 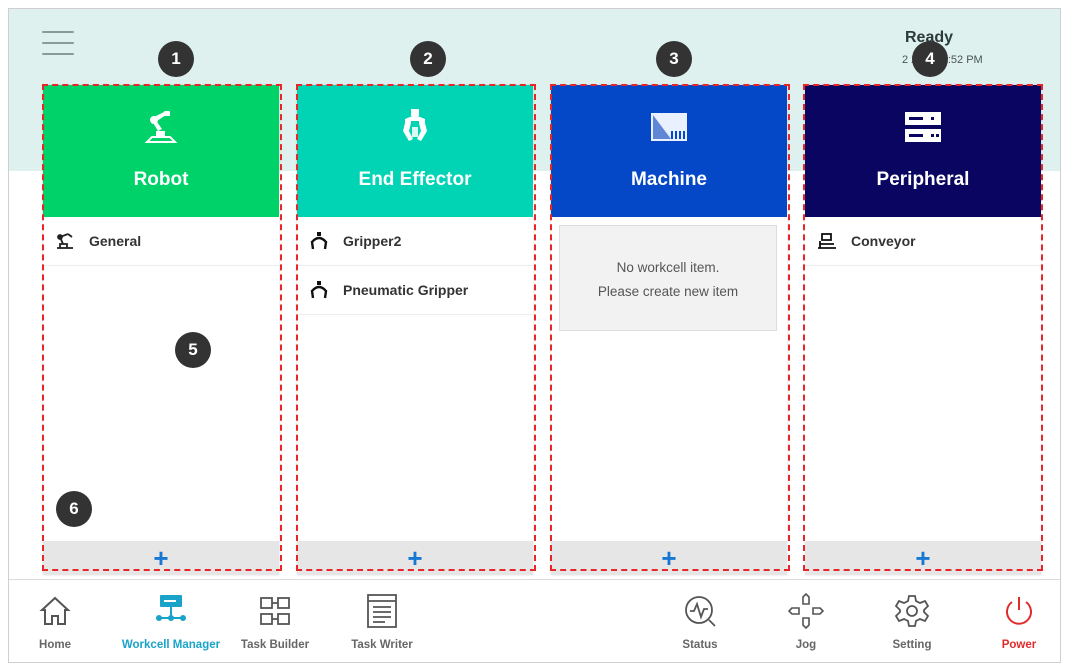 What do you see at coordinates (372, 241) in the screenshot?
I see `list-item-label: Gripper2` at bounding box center [372, 241].